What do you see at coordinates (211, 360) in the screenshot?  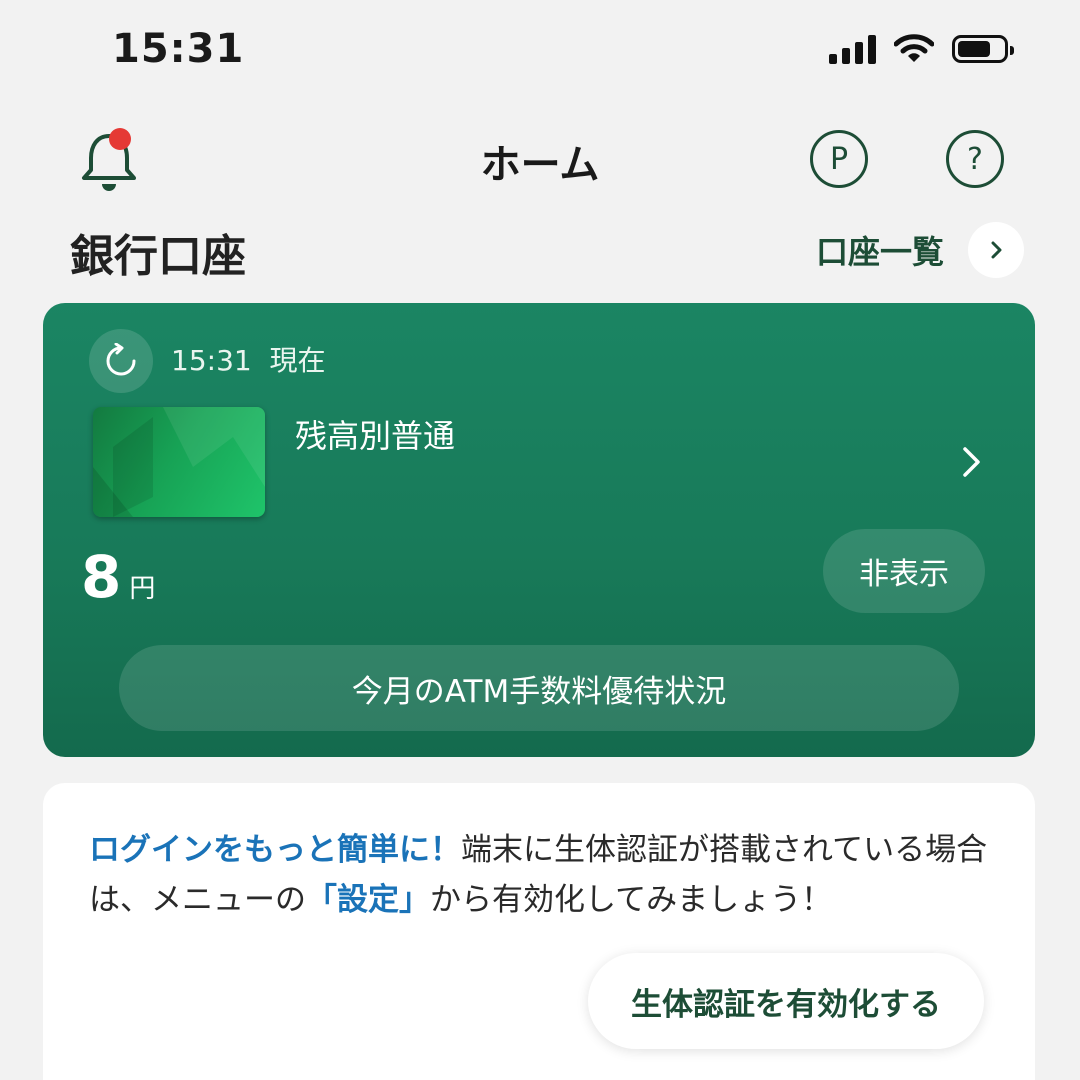 I see `update-time: 15:31` at bounding box center [211, 360].